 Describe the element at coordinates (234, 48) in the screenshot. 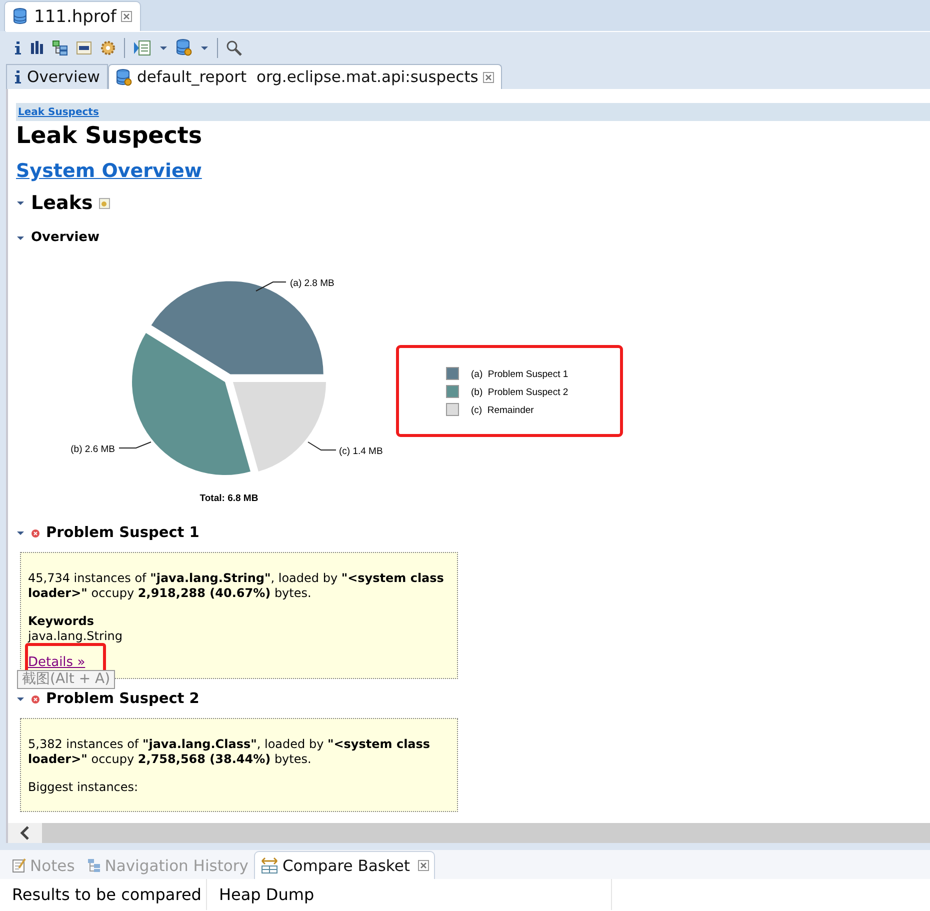

I see `search-icon` at that location.